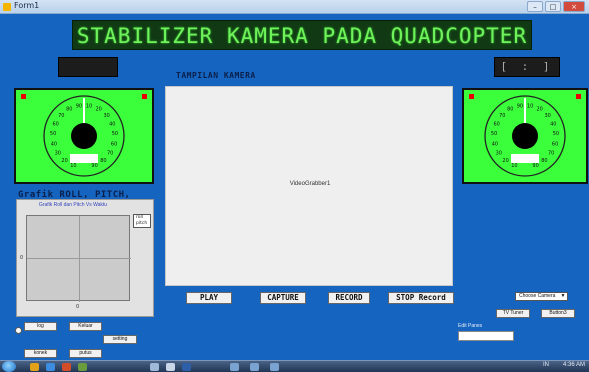  Describe the element at coordinates (535, 6) in the screenshot. I see `minimize-button: –` at that location.